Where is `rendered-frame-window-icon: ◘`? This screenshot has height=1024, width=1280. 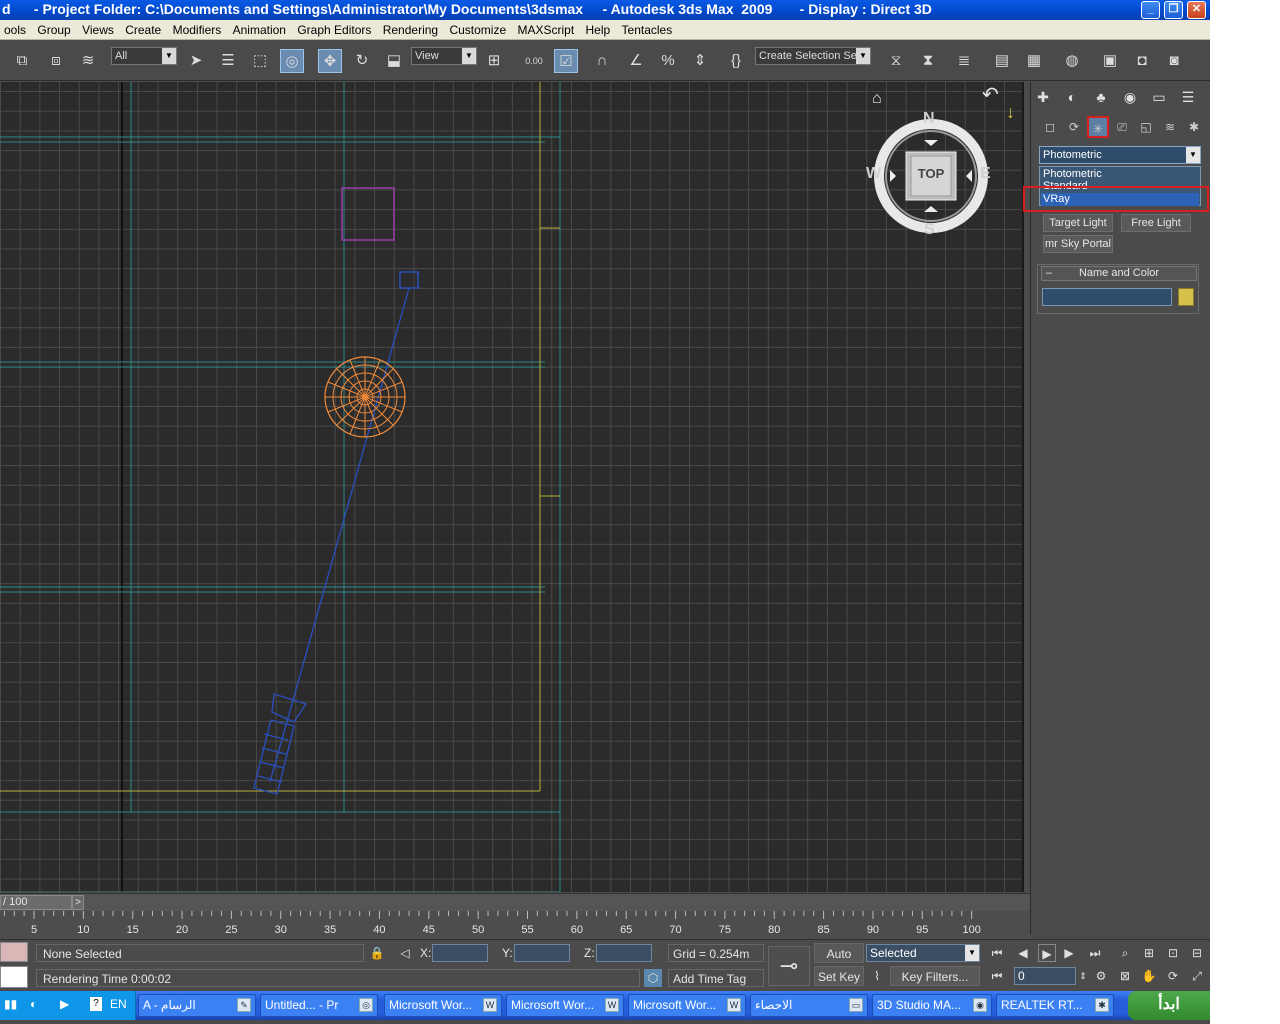 rendered-frame-window-icon: ◘ is located at coordinates (1142, 61).